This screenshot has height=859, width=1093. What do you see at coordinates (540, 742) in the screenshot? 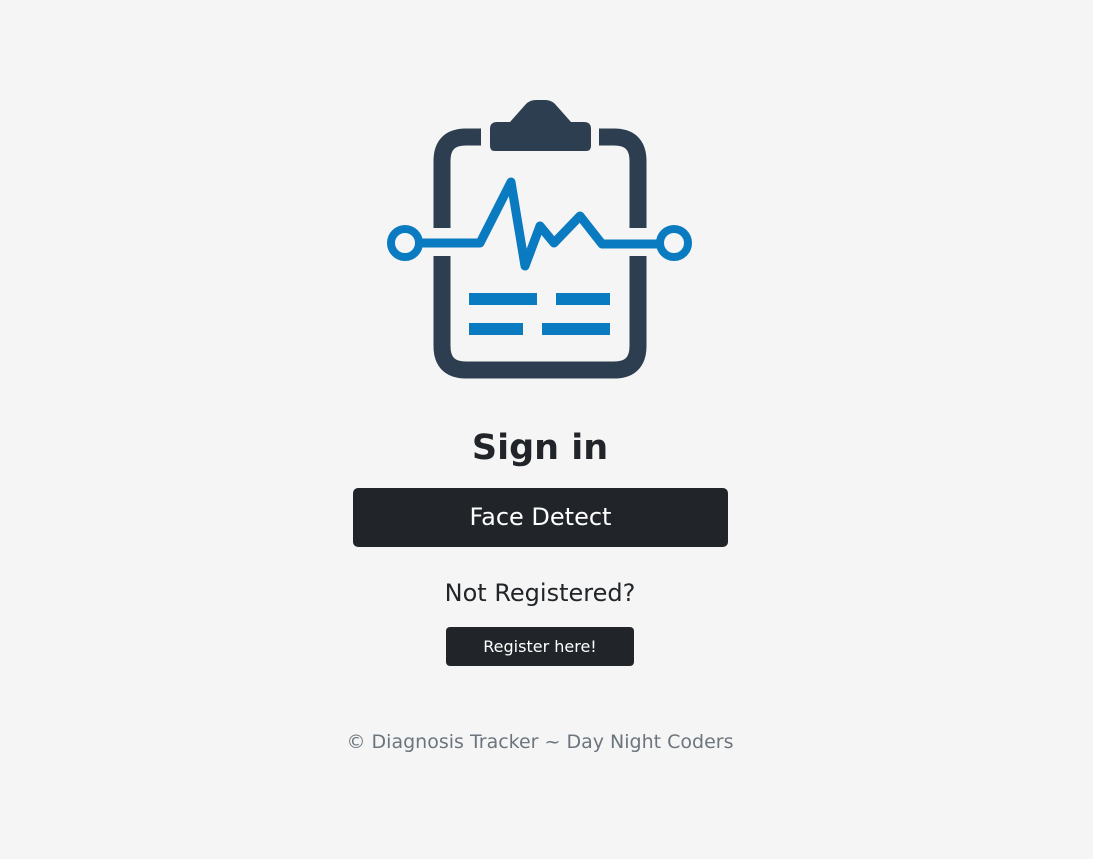
I see `footer-copyright: © Diagnosis Tracker ~ Day Night Coders` at bounding box center [540, 742].